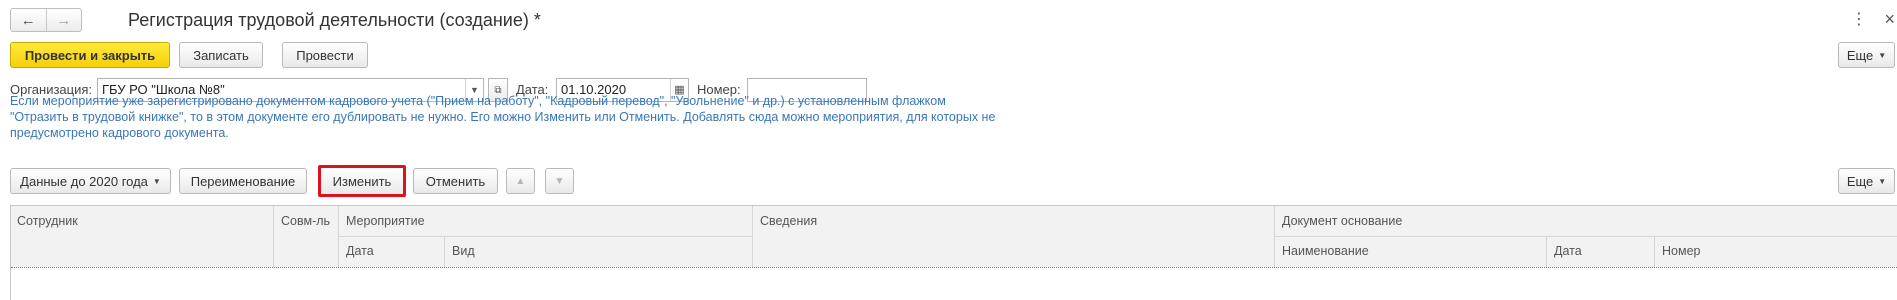 The width and height of the screenshot is (1897, 300). What do you see at coordinates (28, 20) in the screenshot?
I see `back-arrow-icon: ←` at bounding box center [28, 20].